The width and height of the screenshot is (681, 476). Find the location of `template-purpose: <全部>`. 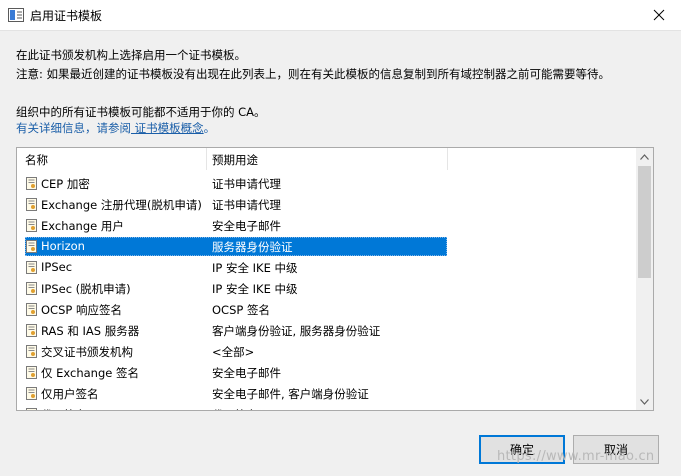

template-purpose: <全部> is located at coordinates (233, 352).